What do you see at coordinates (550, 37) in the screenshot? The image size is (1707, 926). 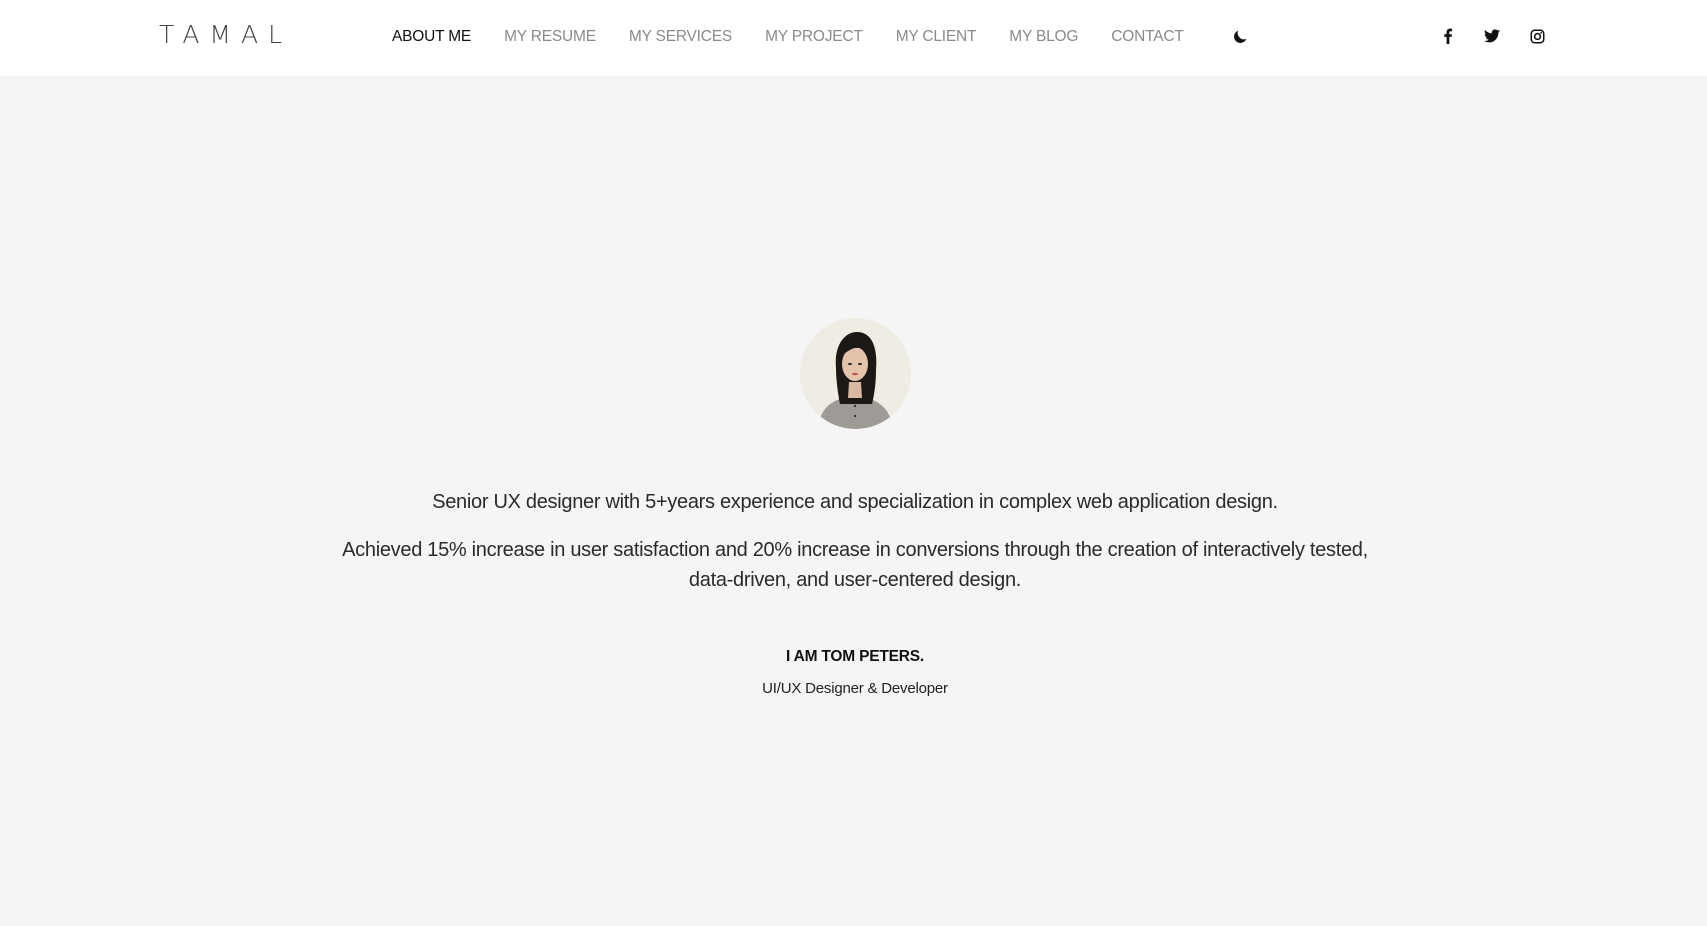 I see `nav-my-resume: MY RESUME` at bounding box center [550, 37].